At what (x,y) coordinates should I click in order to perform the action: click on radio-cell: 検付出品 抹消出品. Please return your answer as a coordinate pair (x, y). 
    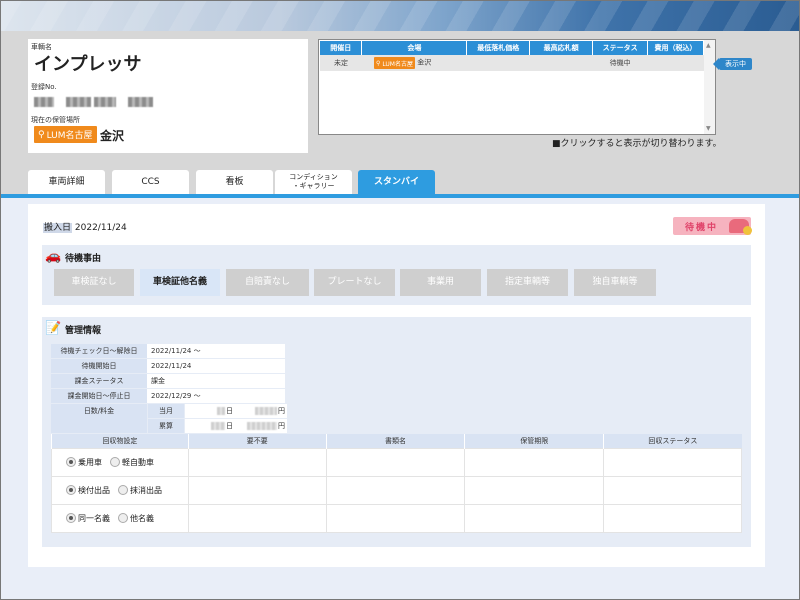
    Looking at the image, I should click on (120, 490).